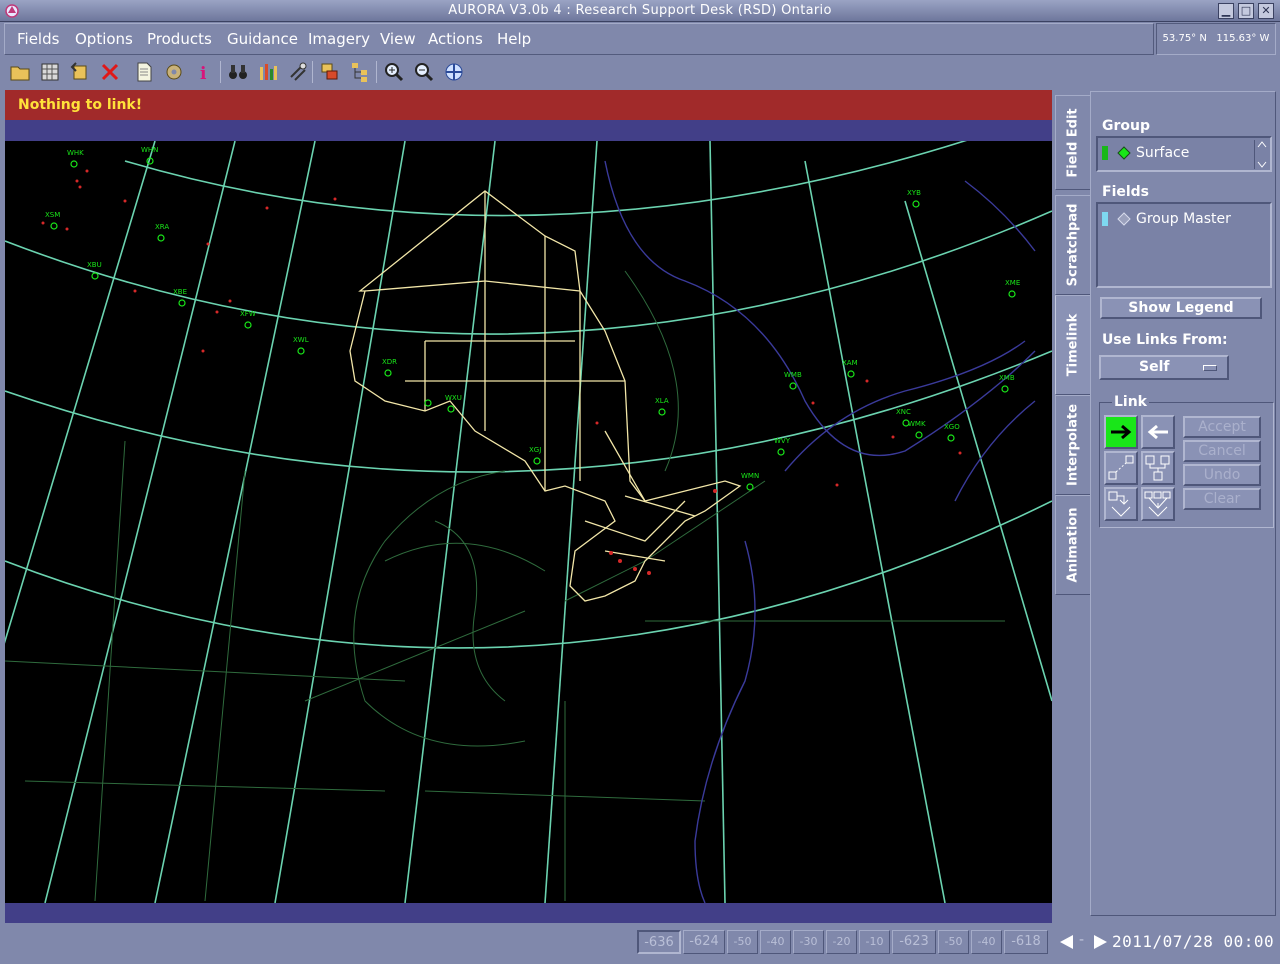 The image size is (1280, 964). Describe the element at coordinates (874, 942) in the screenshot. I see `timestep-button: -10` at that location.